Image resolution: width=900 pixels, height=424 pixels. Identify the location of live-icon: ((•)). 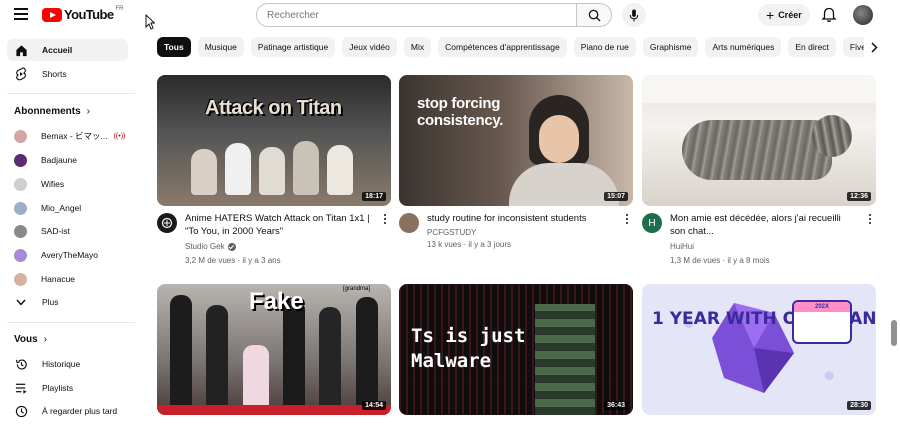
(119, 136).